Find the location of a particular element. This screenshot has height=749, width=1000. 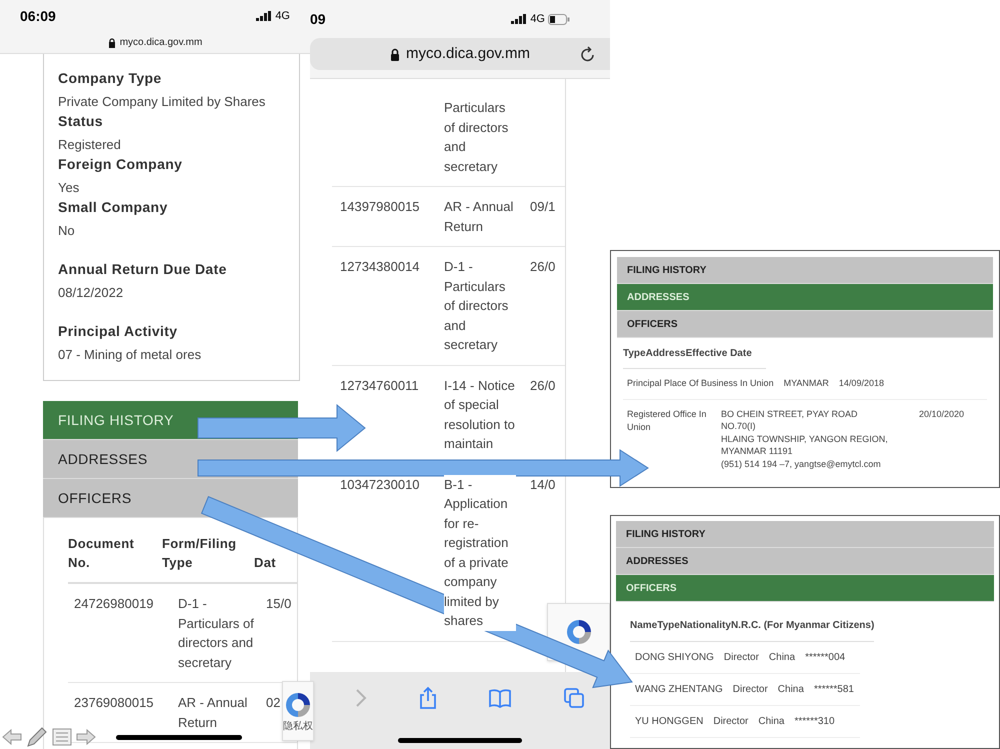

table-cell-text: ******004 is located at coordinates (825, 658).